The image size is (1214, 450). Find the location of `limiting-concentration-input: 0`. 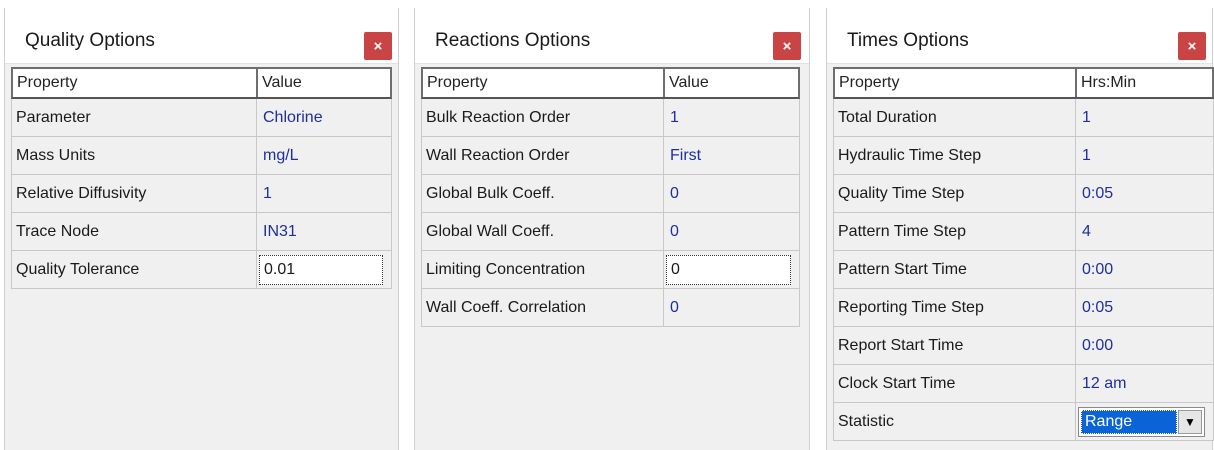

limiting-concentration-input: 0 is located at coordinates (728, 269).